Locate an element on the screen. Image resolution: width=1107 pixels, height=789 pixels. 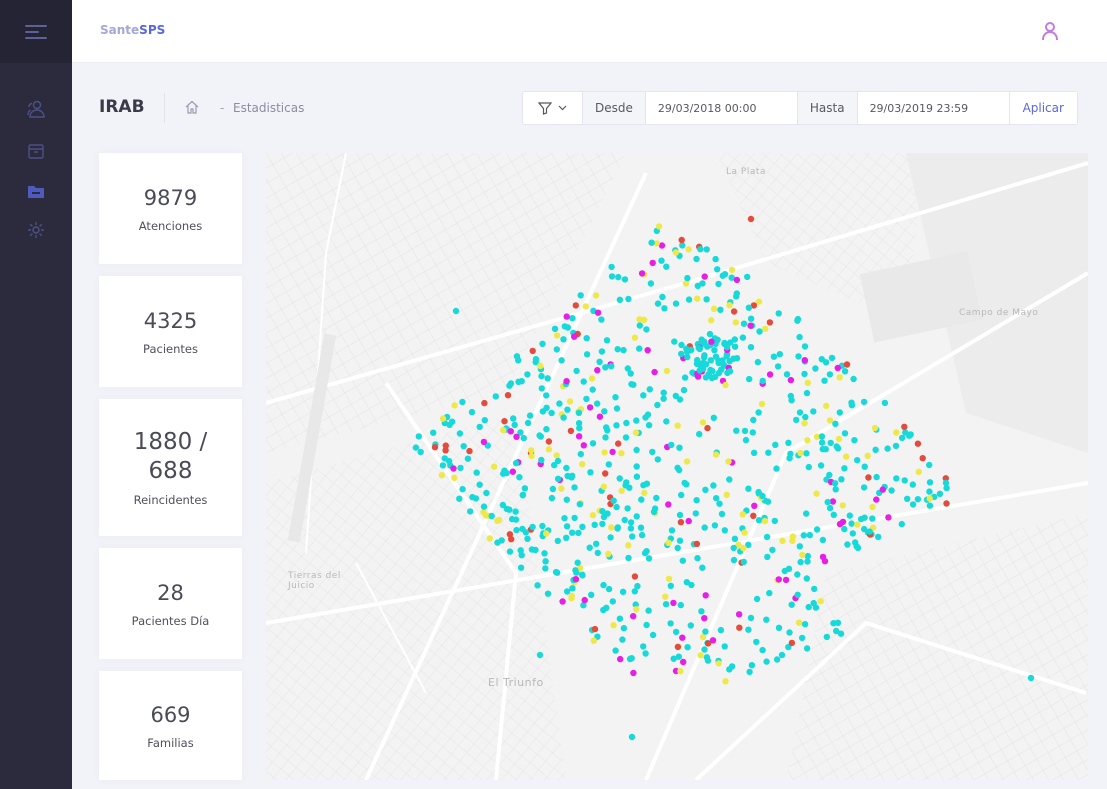
breadcrumb-link: Estadisticas is located at coordinates (268, 108).